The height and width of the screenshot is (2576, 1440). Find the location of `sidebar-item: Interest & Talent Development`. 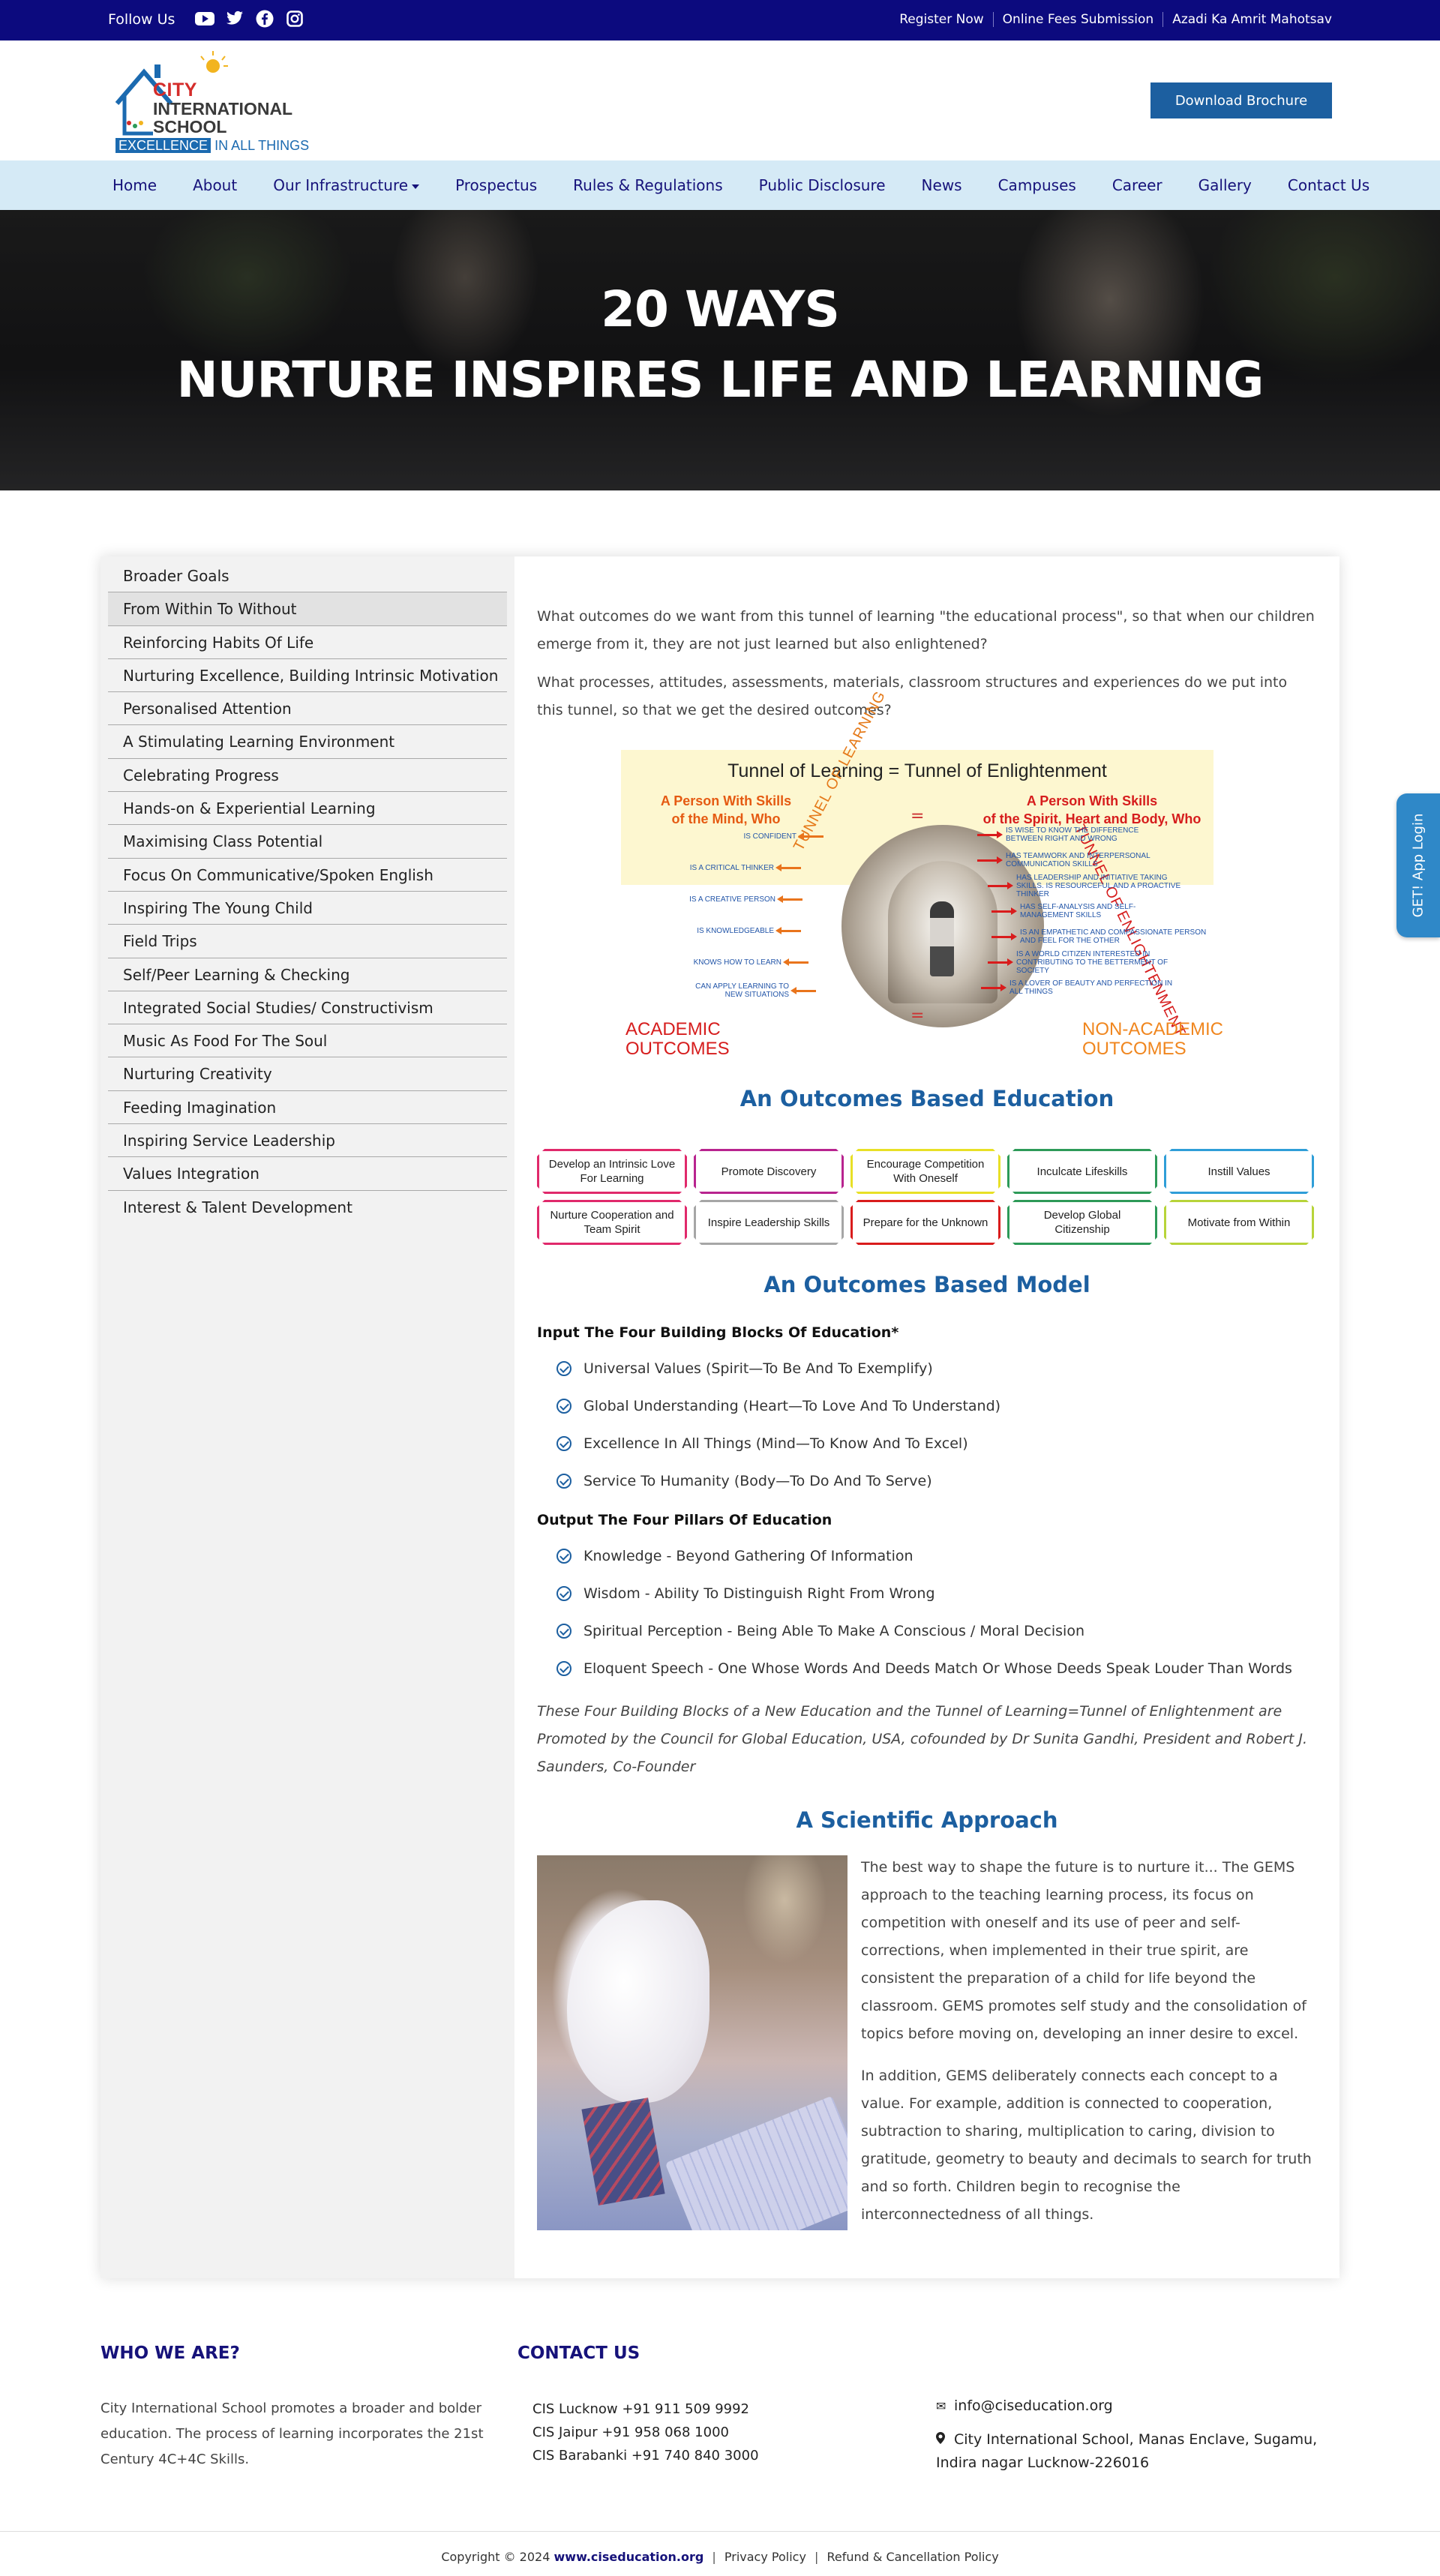

sidebar-item: Interest & Talent Development is located at coordinates (307, 1208).